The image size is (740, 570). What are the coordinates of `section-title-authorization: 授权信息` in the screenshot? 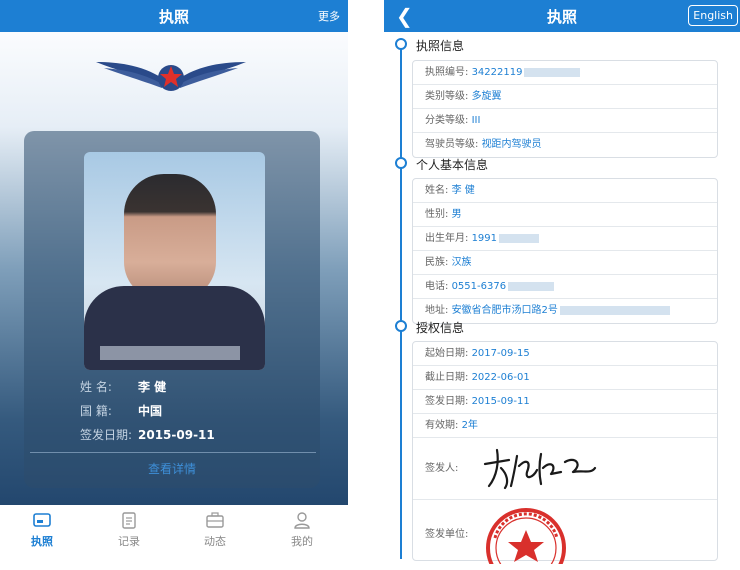 It's located at (440, 328).